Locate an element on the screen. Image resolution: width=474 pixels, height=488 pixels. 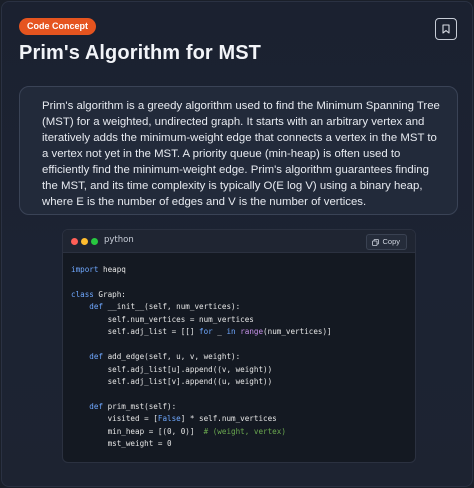
code-token: Graph: is located at coordinates (109, 294).